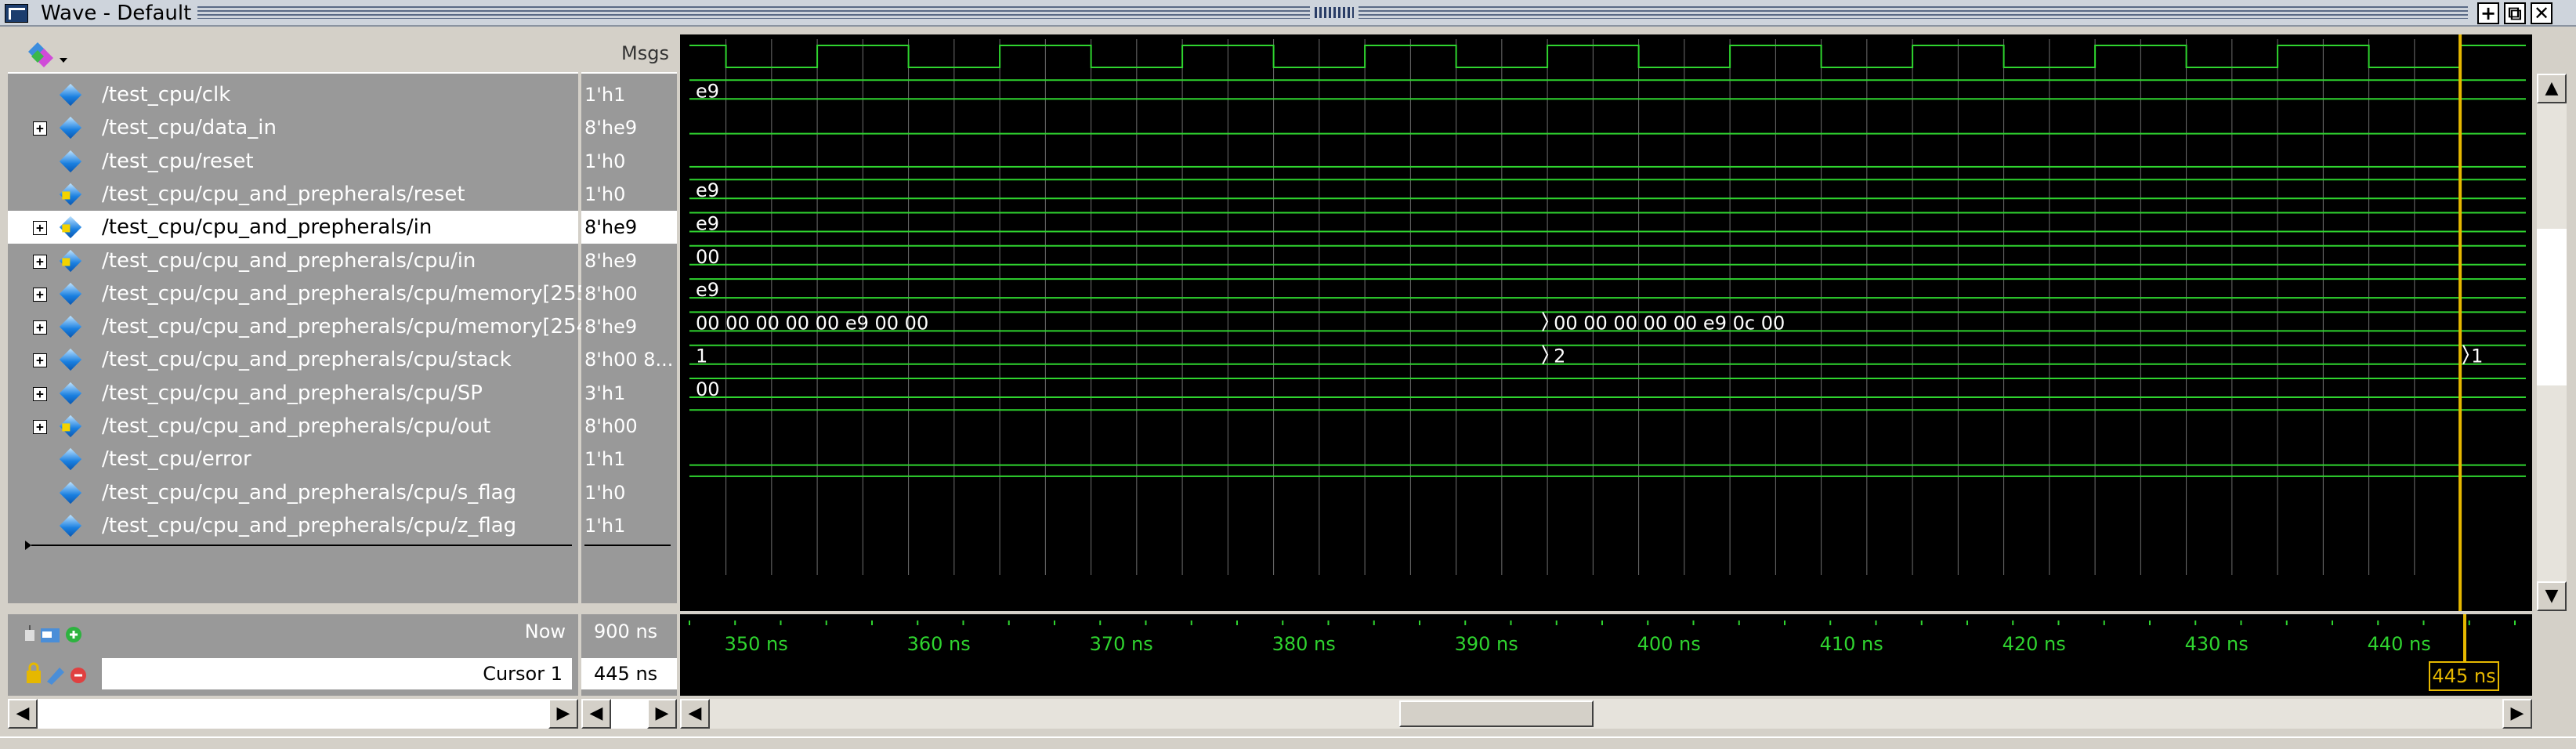 This screenshot has width=2576, height=749. I want to click on cursor-window-icon, so click(51, 635).